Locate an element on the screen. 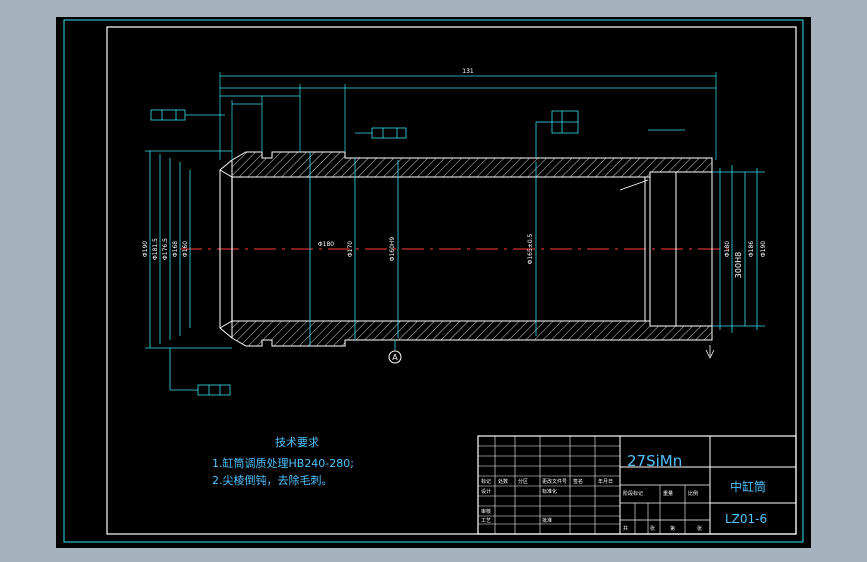 This screenshot has height=562, width=867. svg-text: 设计 is located at coordinates (486, 491).